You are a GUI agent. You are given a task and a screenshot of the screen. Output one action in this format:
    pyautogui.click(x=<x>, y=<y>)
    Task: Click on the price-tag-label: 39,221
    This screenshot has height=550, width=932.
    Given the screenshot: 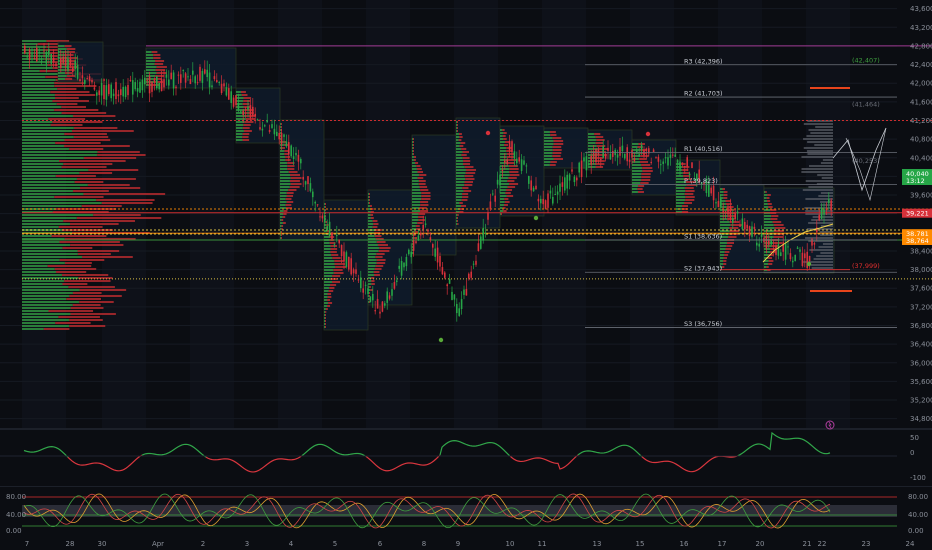 What is the action you would take?
    pyautogui.click(x=917, y=214)
    